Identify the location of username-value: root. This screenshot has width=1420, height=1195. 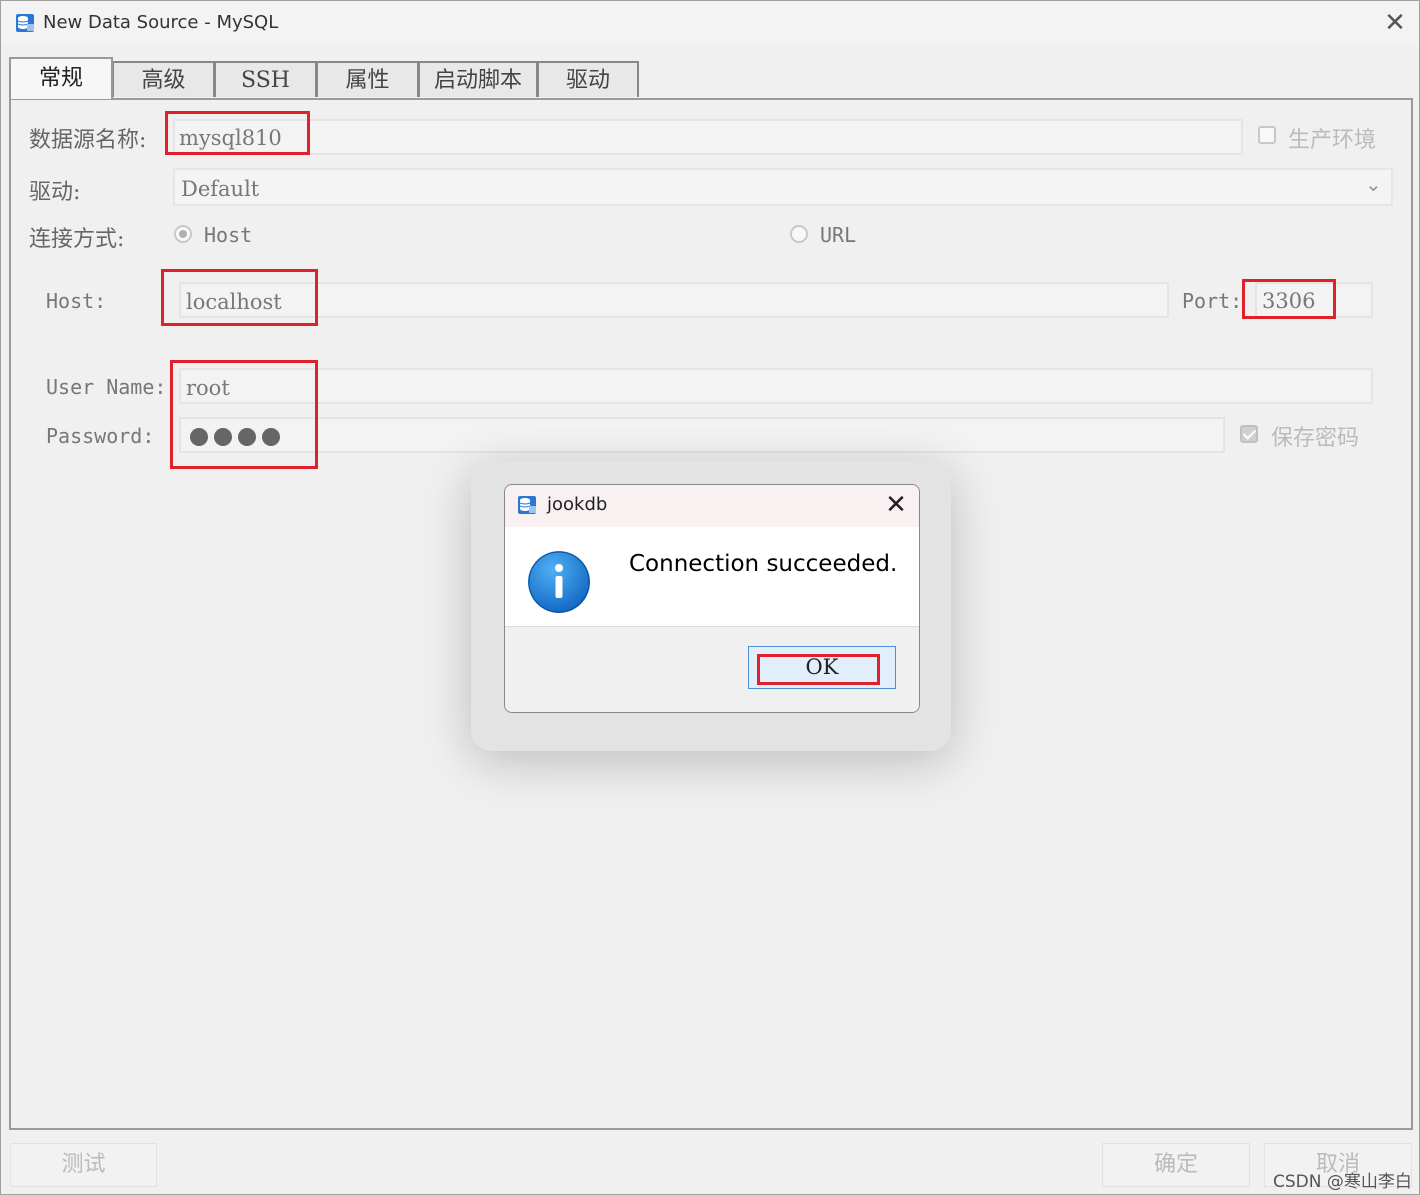
(208, 388).